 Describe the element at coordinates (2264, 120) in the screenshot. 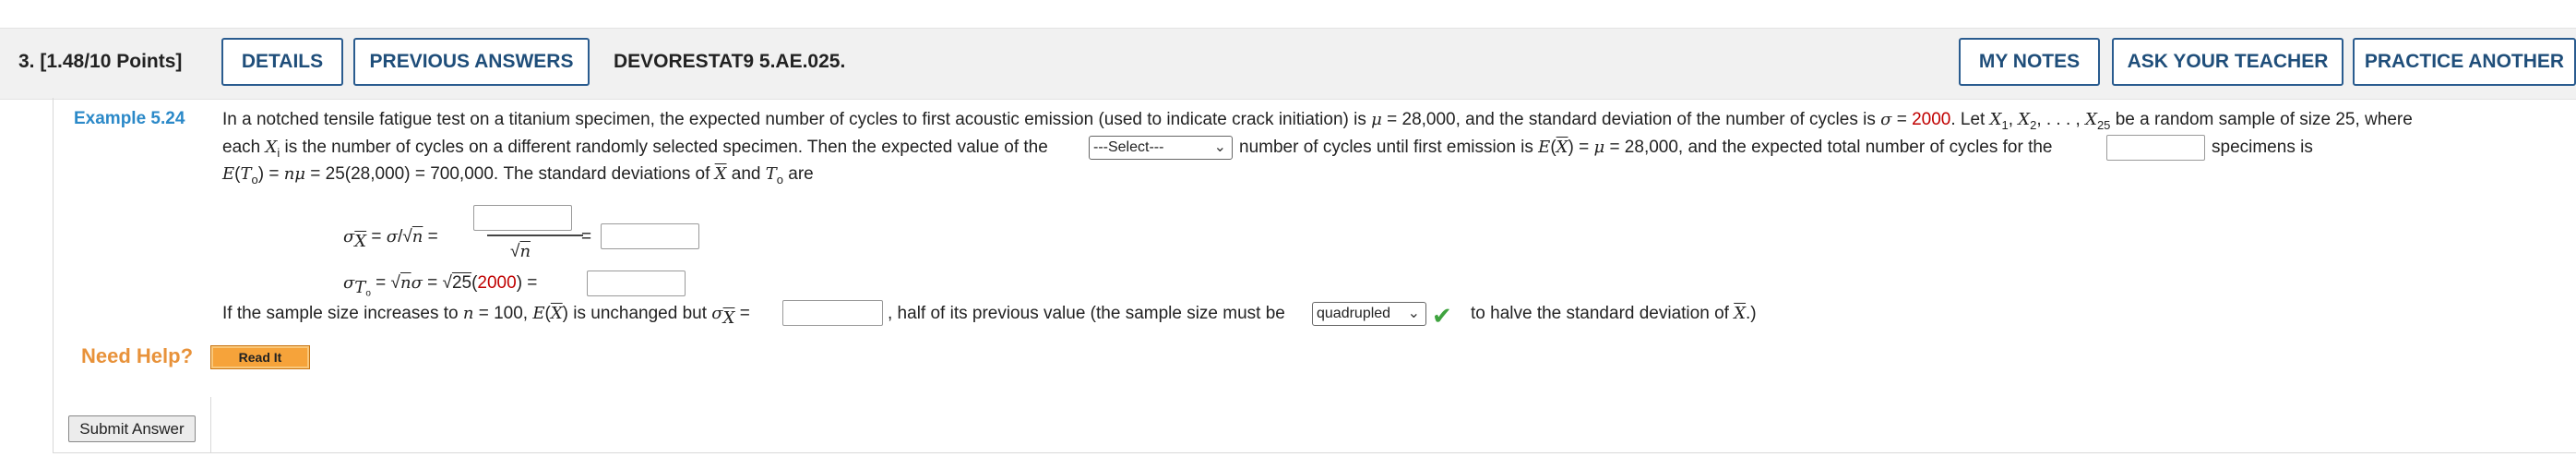

I see `sample-text: be a random sample of size 25, where` at that location.